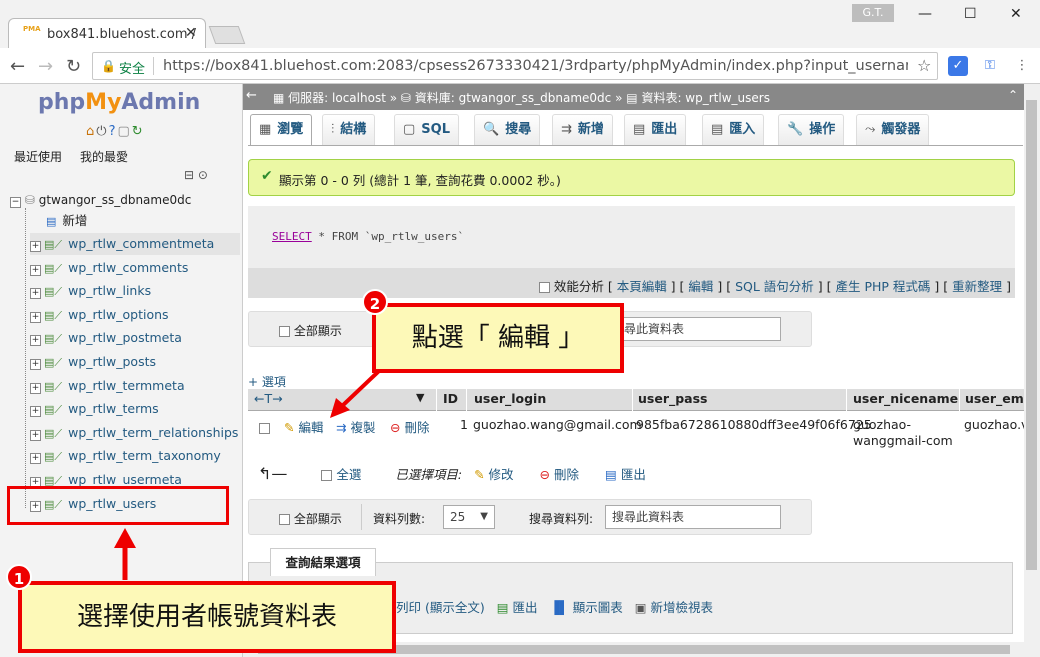  I want to click on arrow-2-line, so click(360, 389).